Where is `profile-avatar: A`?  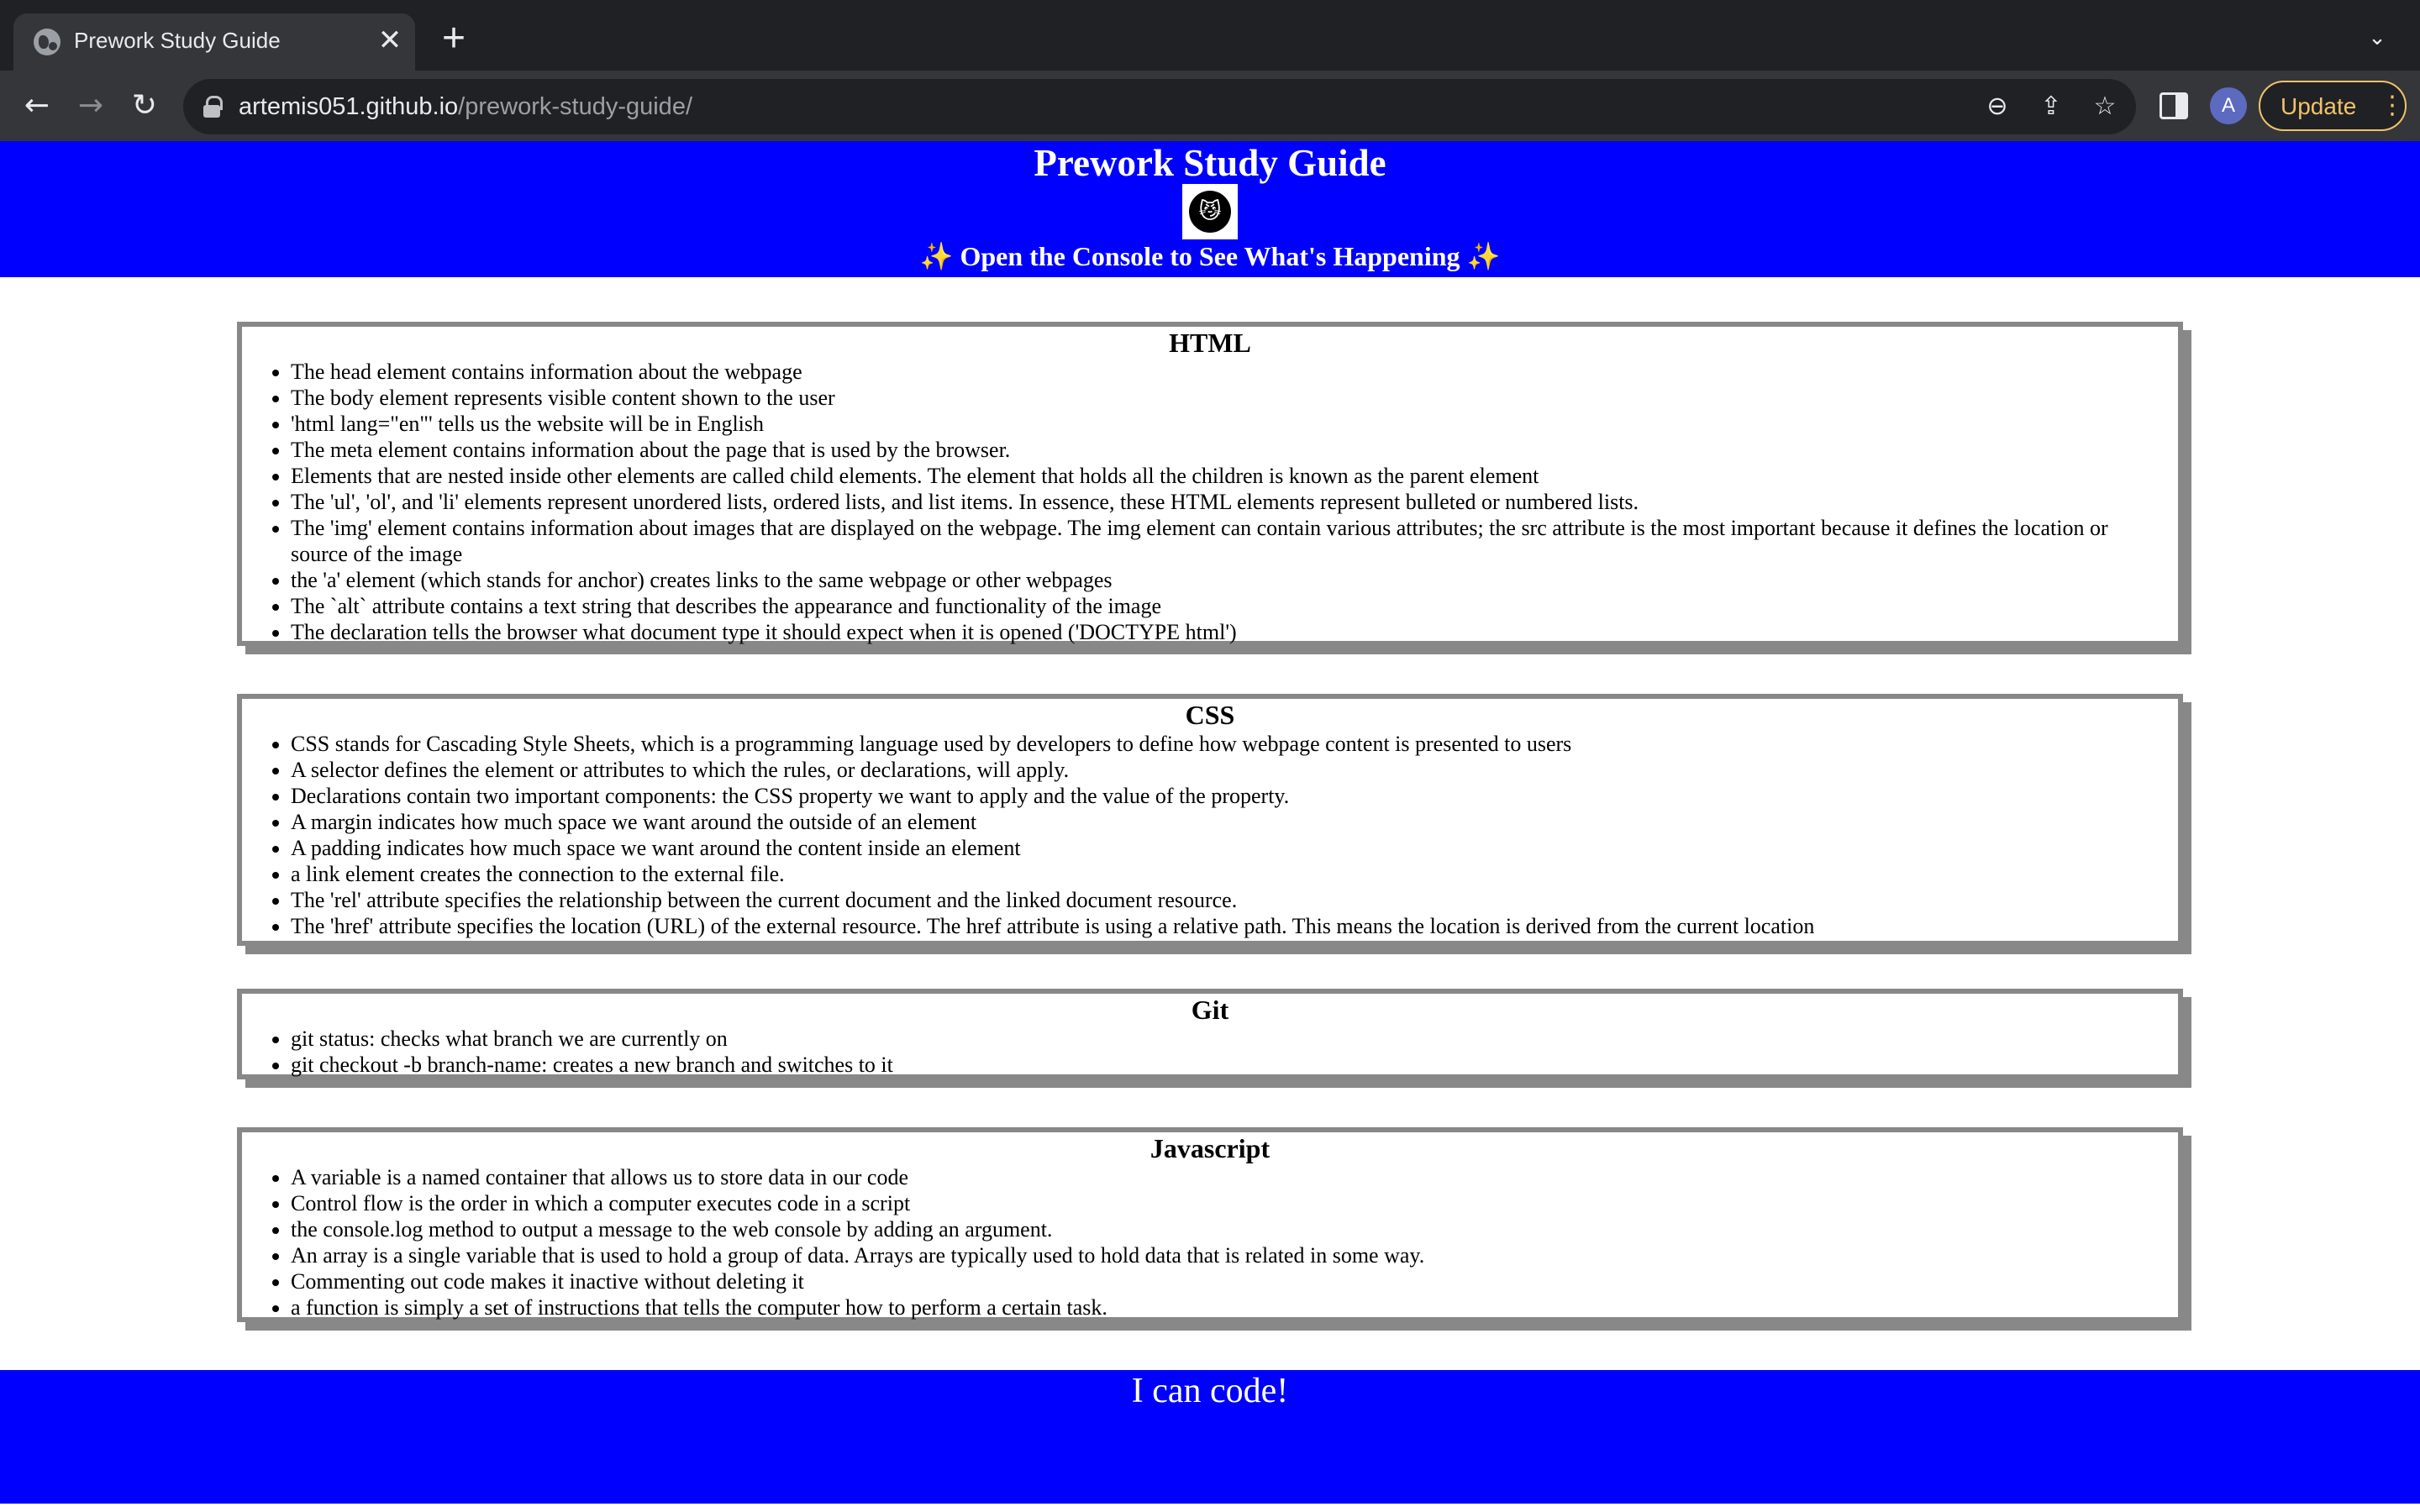 profile-avatar: A is located at coordinates (2228, 105).